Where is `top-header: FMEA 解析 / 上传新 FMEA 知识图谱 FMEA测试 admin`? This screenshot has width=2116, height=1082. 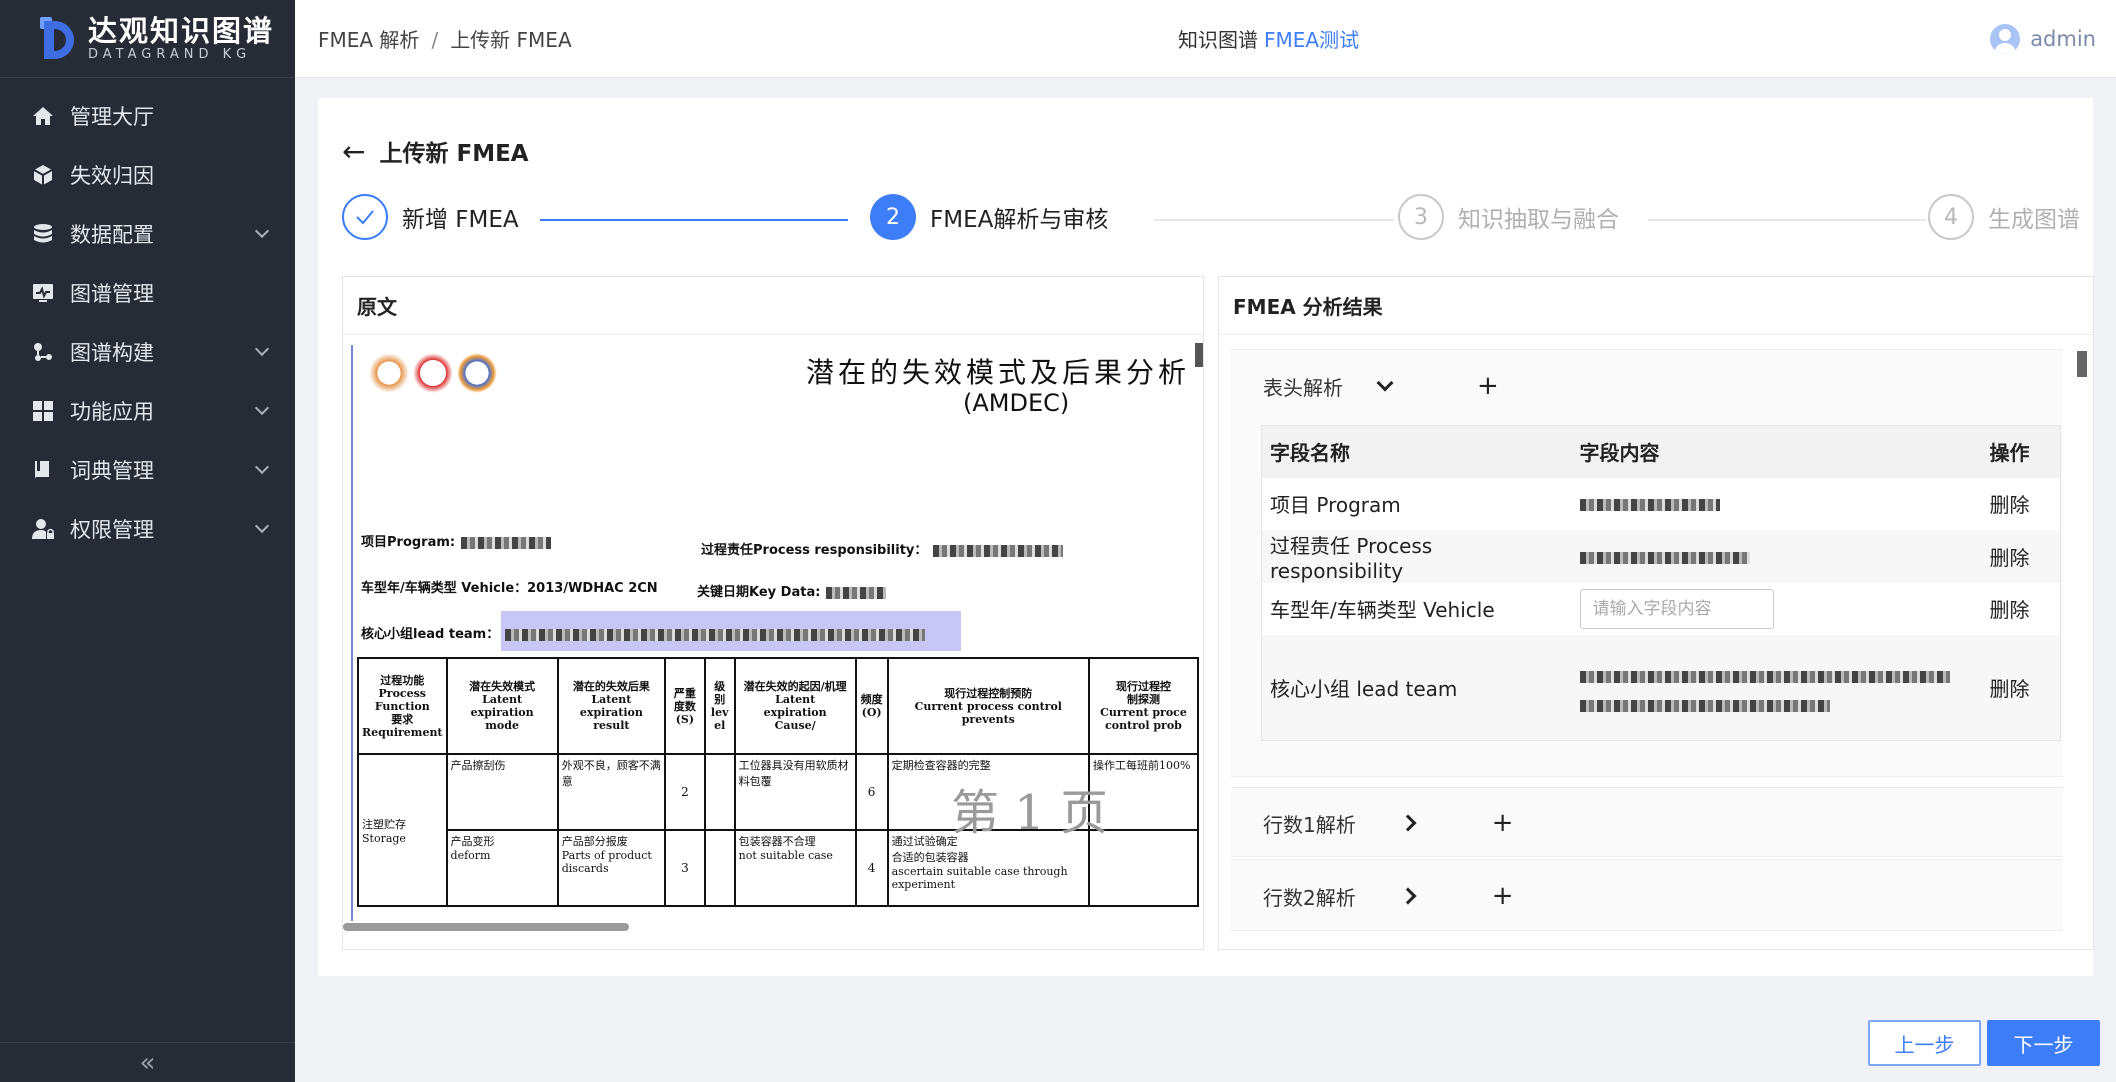
top-header: FMEA 解析 / 上传新 FMEA 知识图谱 FMEA测试 admin is located at coordinates (1205, 39).